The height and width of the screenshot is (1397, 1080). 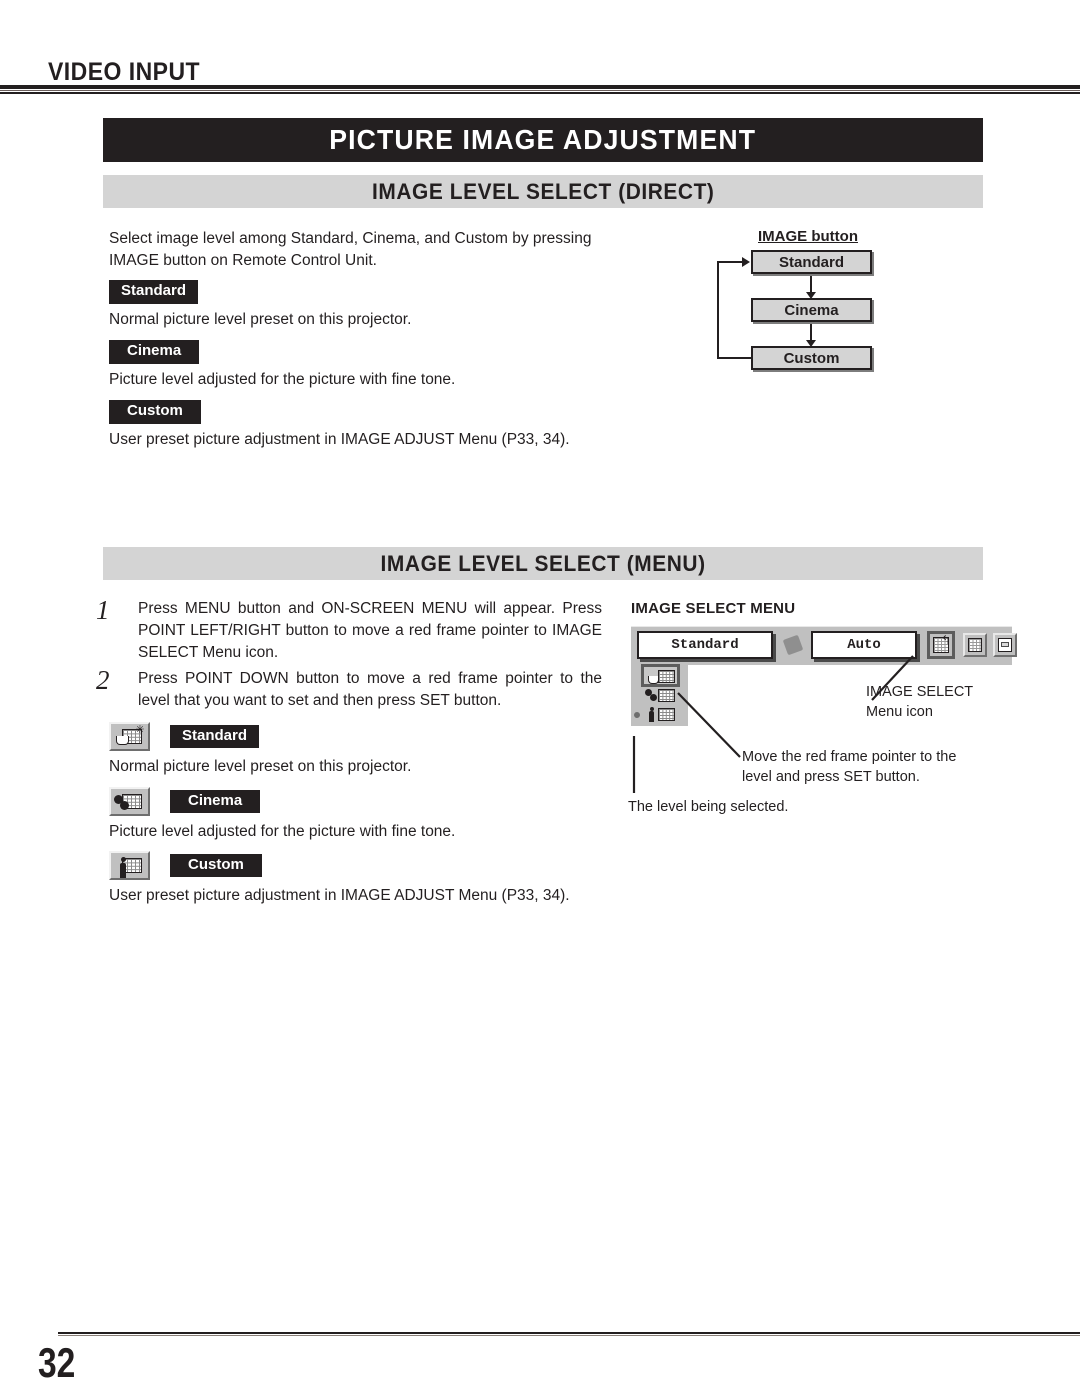 I want to click on osd-level-list-panel, so click(x=659, y=695).